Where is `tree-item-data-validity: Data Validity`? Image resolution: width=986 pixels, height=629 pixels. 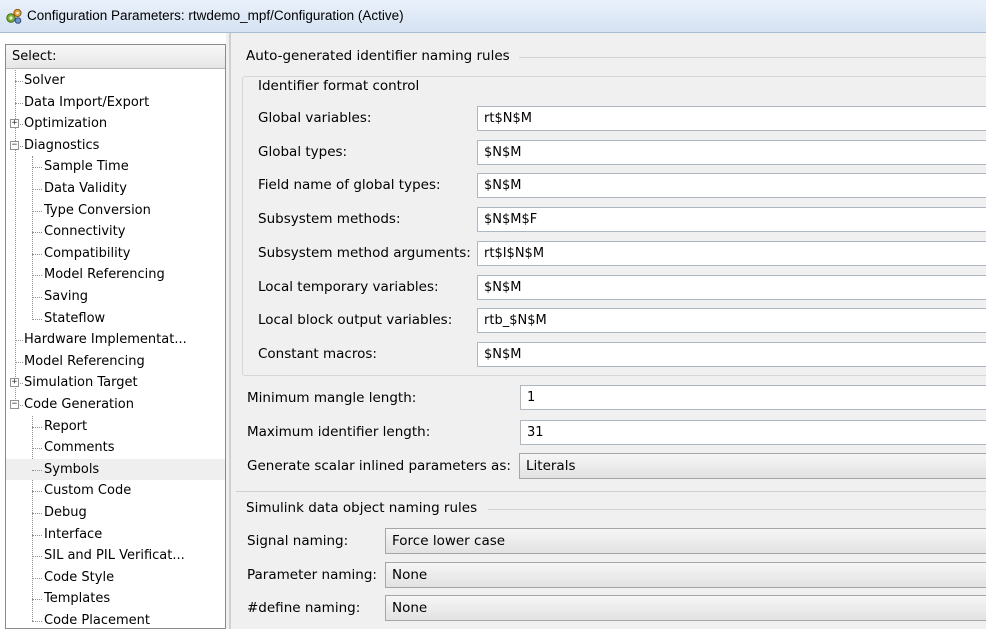
tree-item-data-validity: Data Validity is located at coordinates (115, 188).